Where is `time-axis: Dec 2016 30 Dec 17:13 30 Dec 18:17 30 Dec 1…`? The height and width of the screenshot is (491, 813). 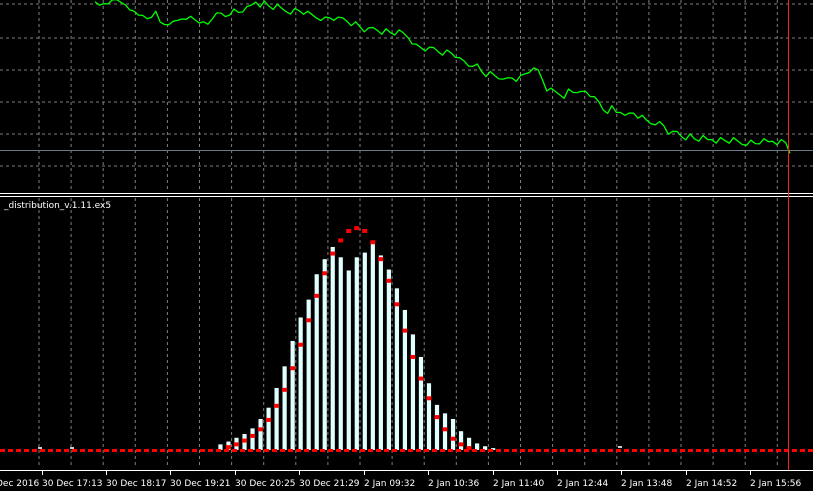 time-axis: Dec 2016 30 Dec 17:13 30 Dec 18:17 30 Dec 1… is located at coordinates (406, 479).